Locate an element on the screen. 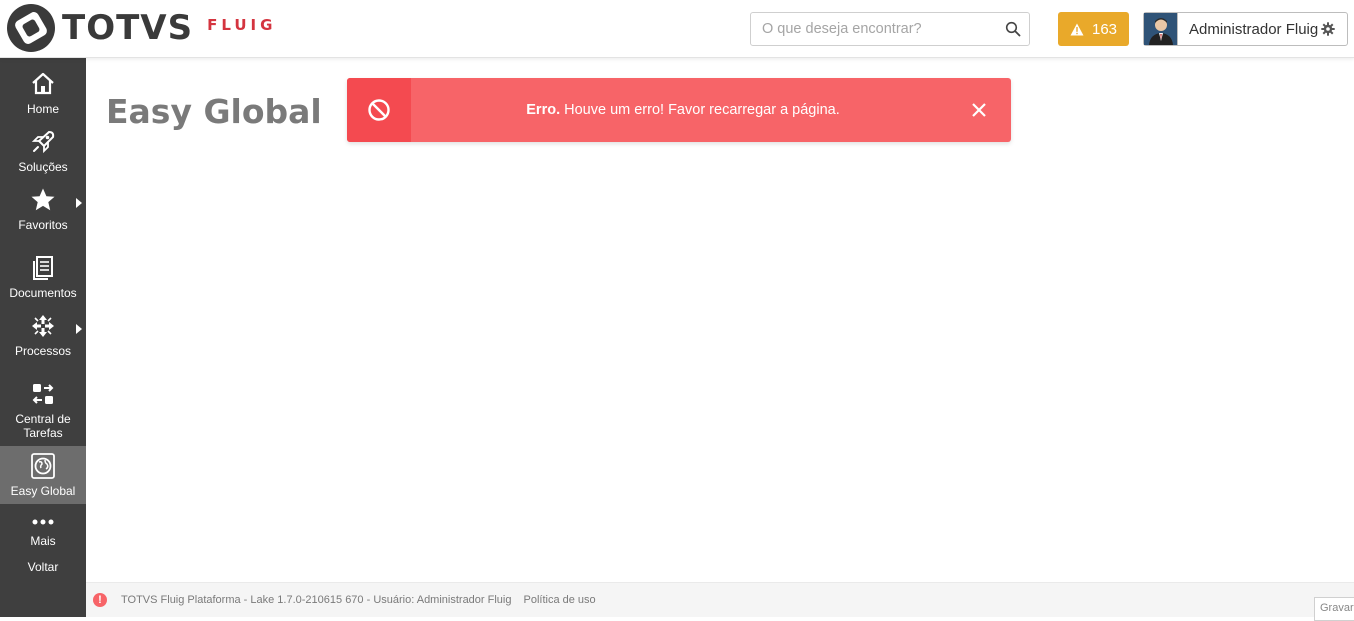  totvs-fluig-logo: TOTVS FLUIG is located at coordinates (141, 28).